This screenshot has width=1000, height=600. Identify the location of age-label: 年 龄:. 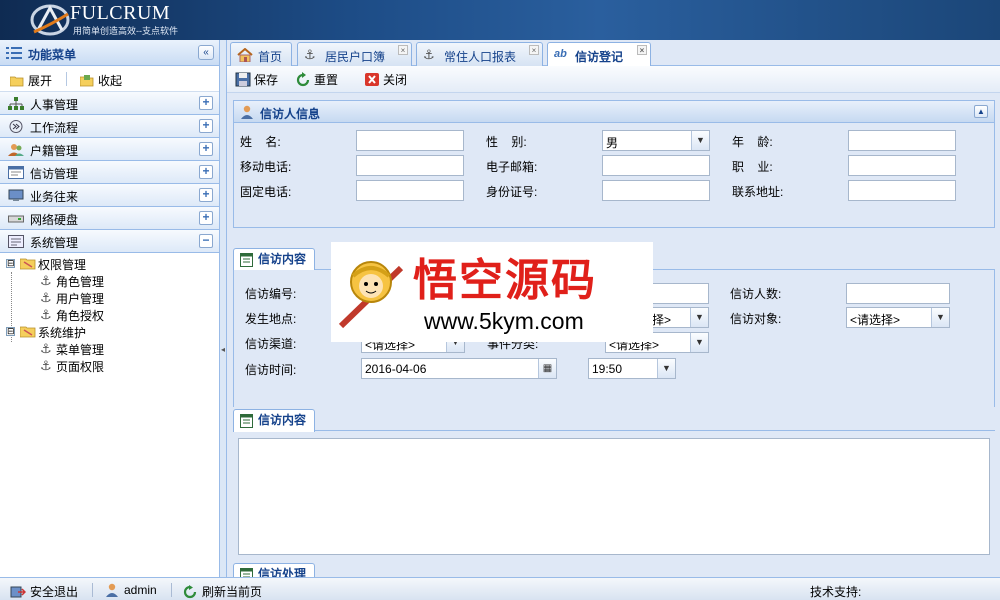
(752, 142).